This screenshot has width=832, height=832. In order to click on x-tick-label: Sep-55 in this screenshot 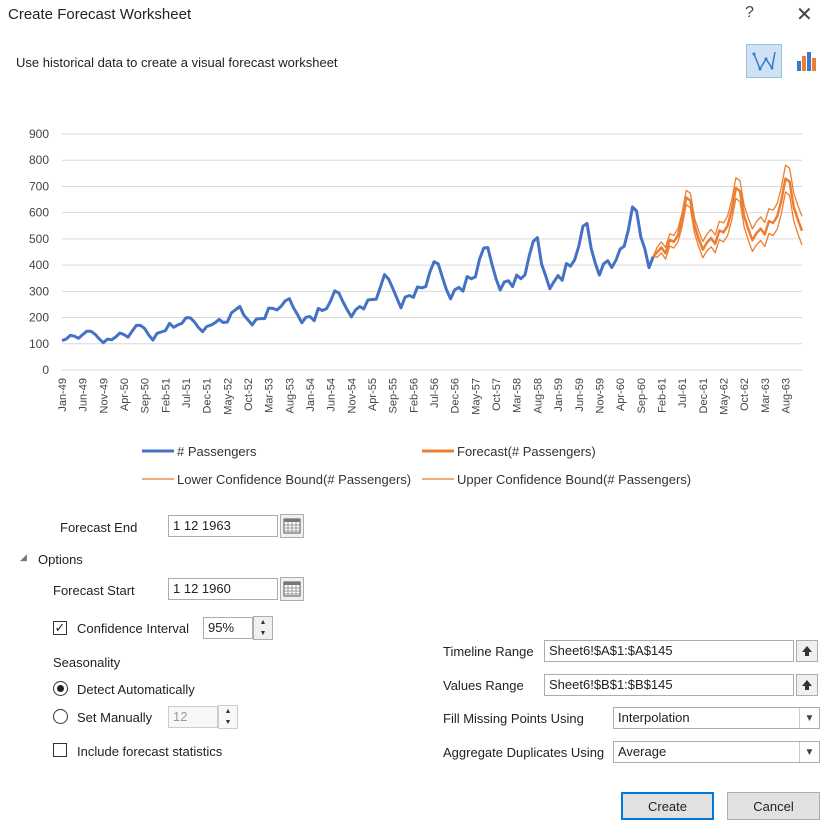, I will do `click(394, 395)`.